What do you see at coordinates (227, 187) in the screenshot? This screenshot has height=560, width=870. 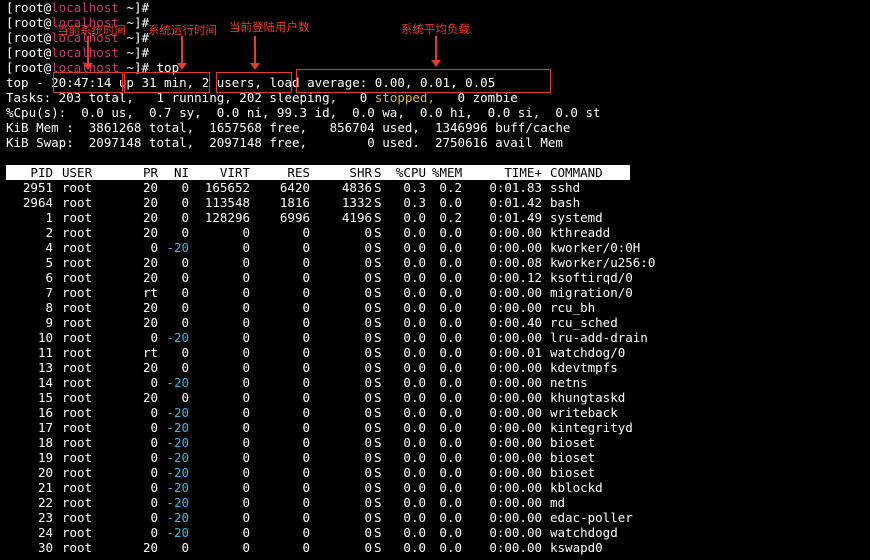 I see `proc-virt: 165652` at bounding box center [227, 187].